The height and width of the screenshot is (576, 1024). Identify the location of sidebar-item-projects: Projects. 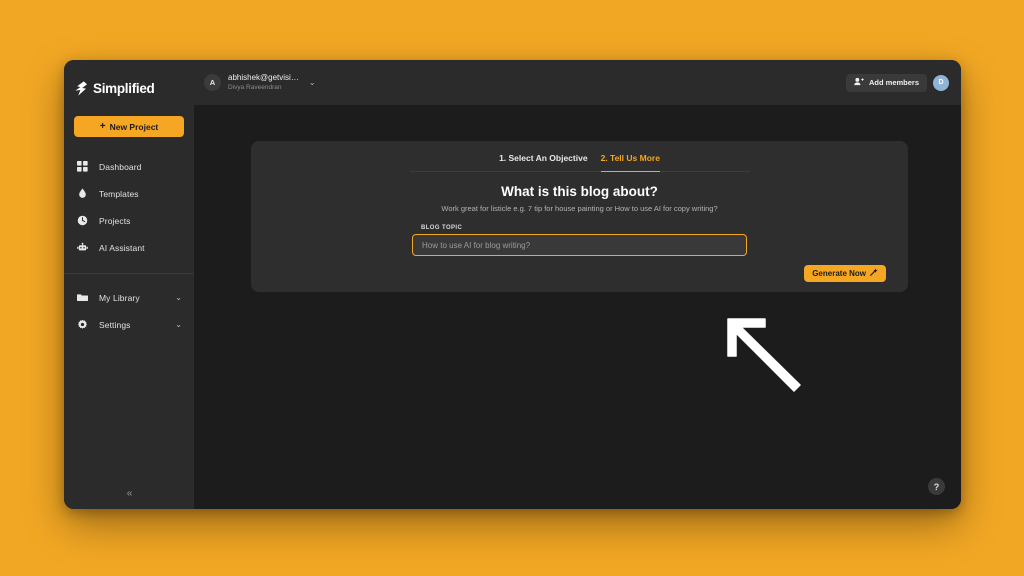
(129, 220).